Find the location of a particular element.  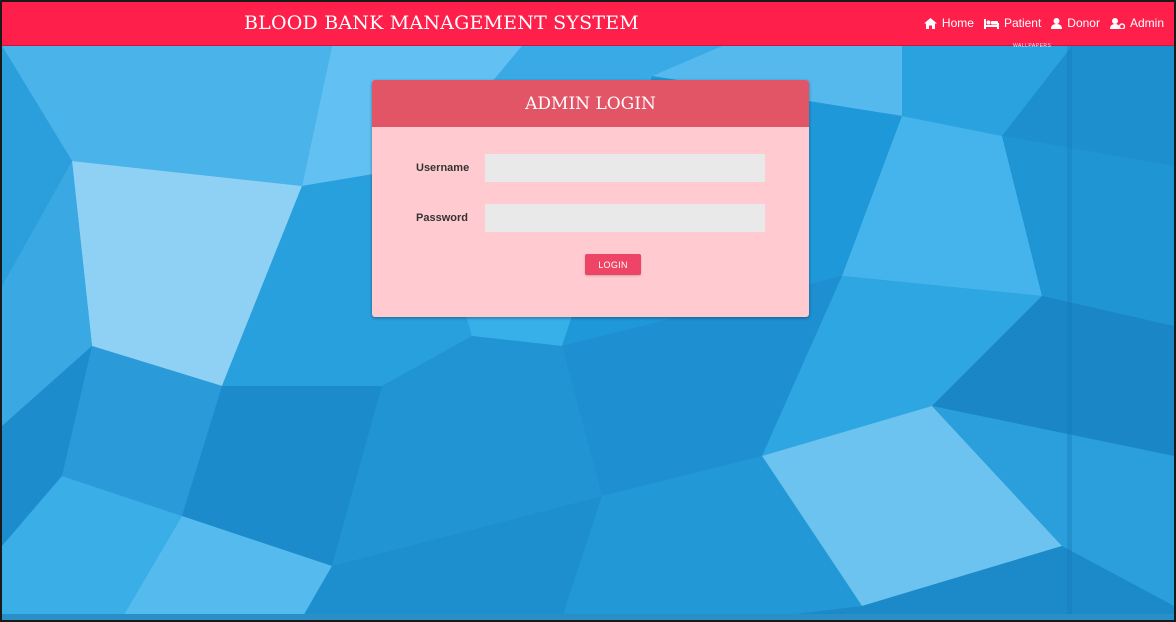

password-input is located at coordinates (625, 218).